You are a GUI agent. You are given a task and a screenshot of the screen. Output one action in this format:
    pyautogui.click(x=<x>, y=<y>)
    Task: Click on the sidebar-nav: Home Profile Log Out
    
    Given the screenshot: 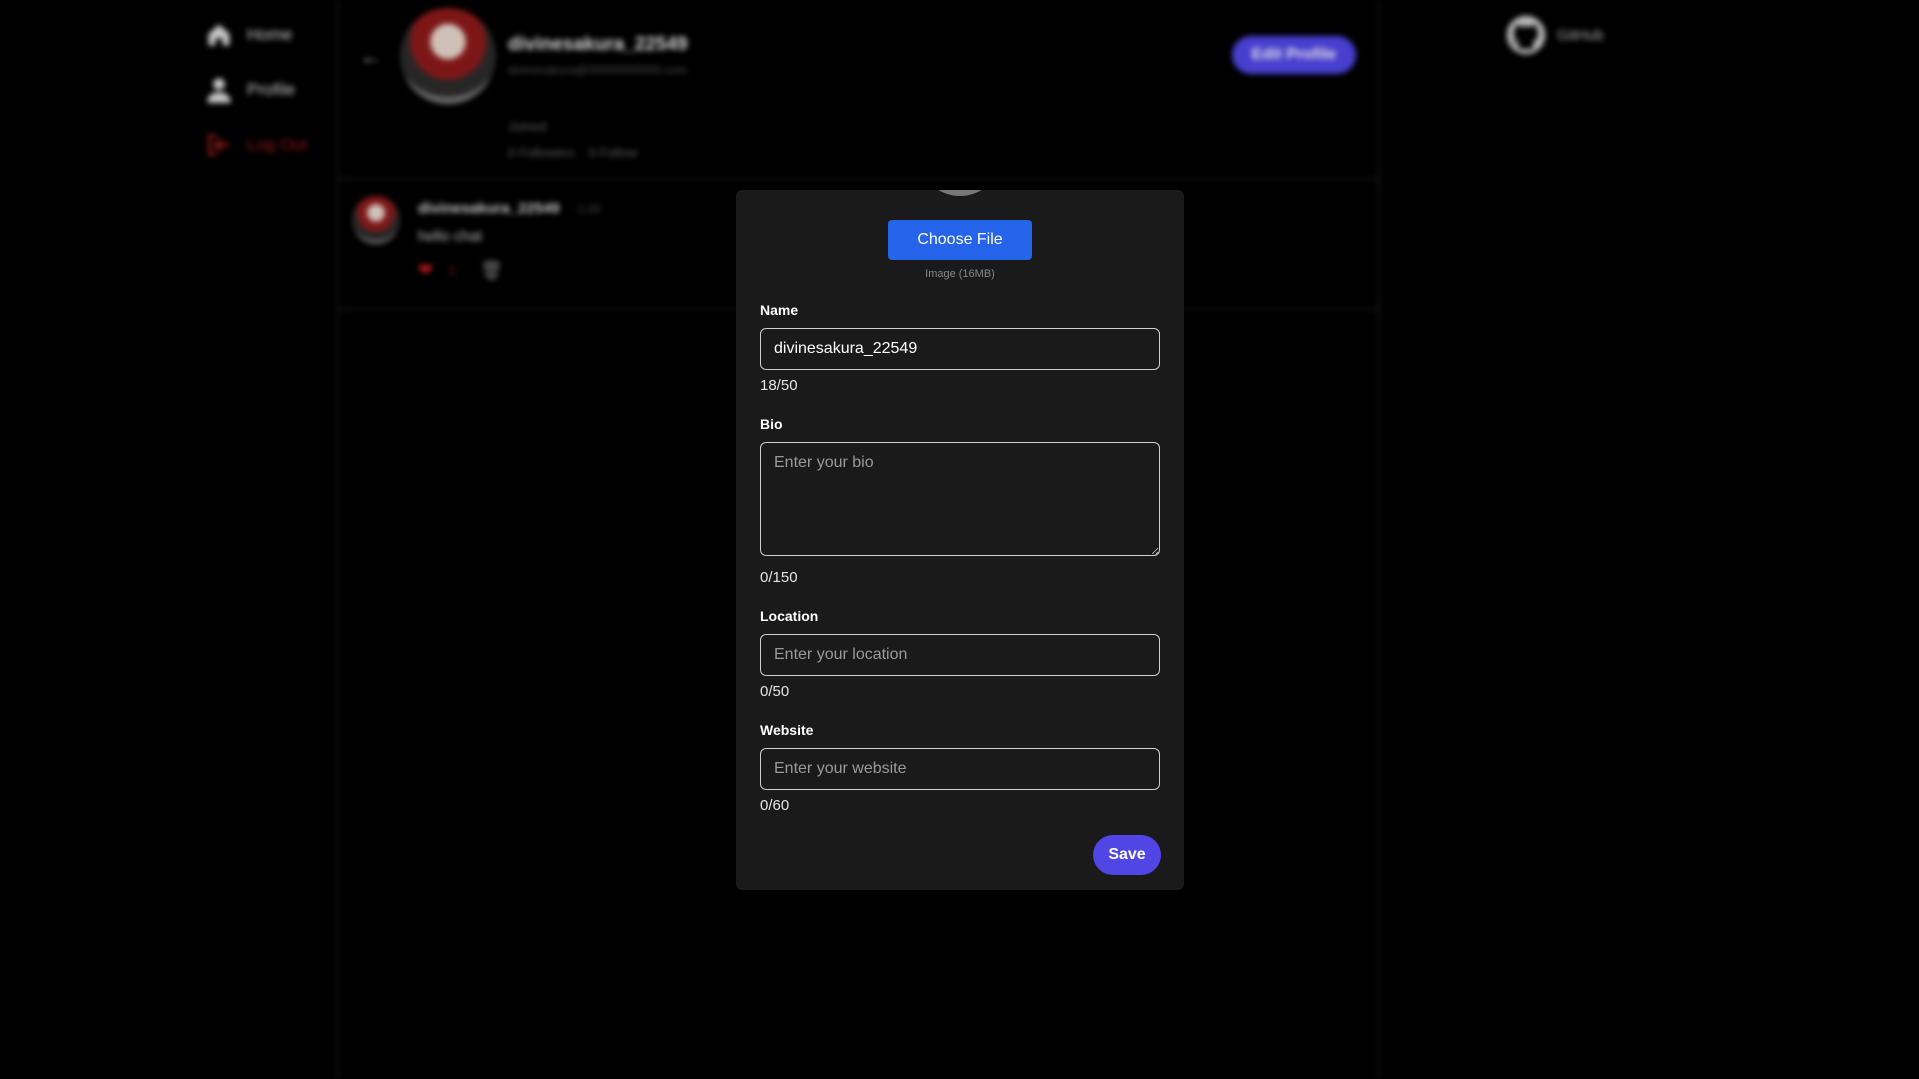 What is the action you would take?
    pyautogui.click(x=265, y=102)
    